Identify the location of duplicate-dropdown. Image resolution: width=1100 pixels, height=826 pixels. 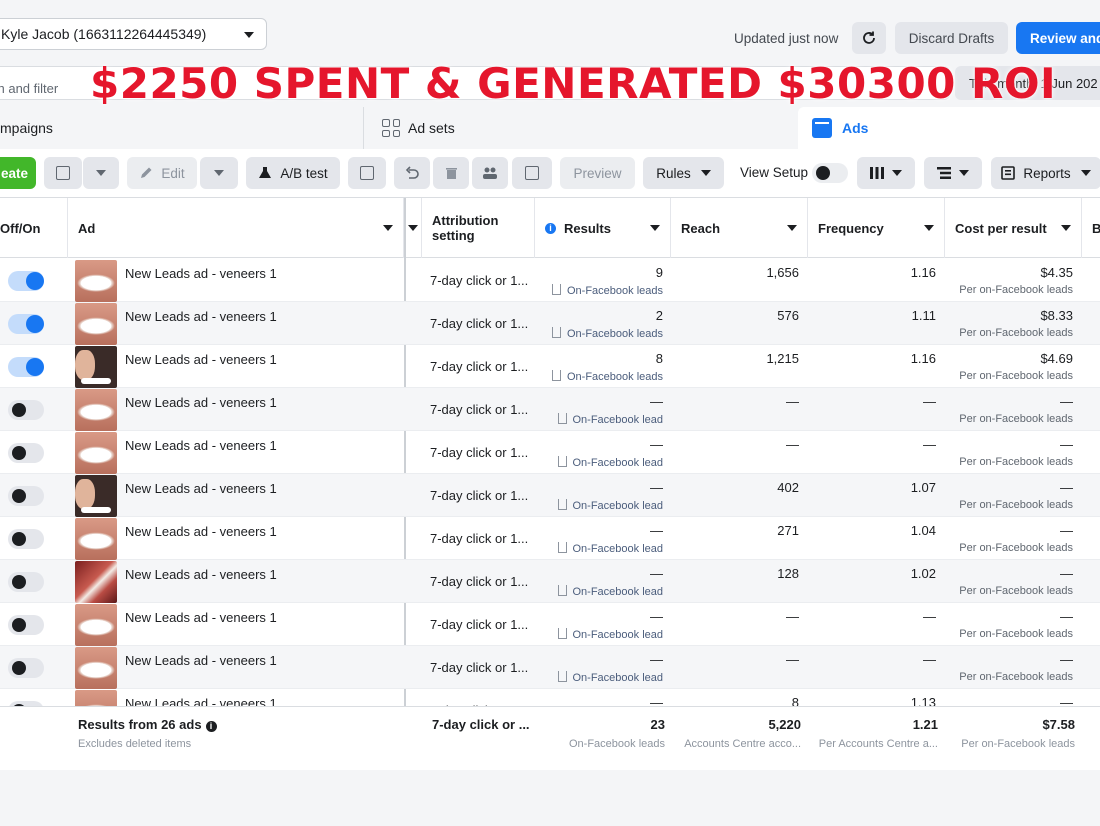
(101, 173).